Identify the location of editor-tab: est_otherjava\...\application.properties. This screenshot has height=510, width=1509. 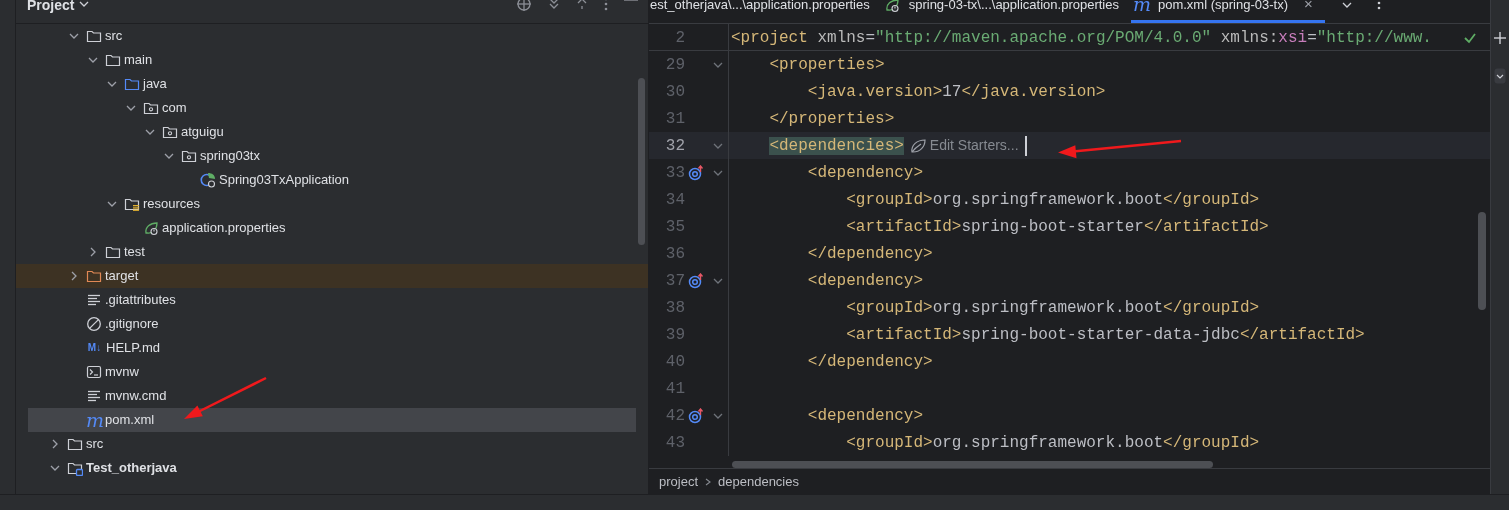
(765, 11).